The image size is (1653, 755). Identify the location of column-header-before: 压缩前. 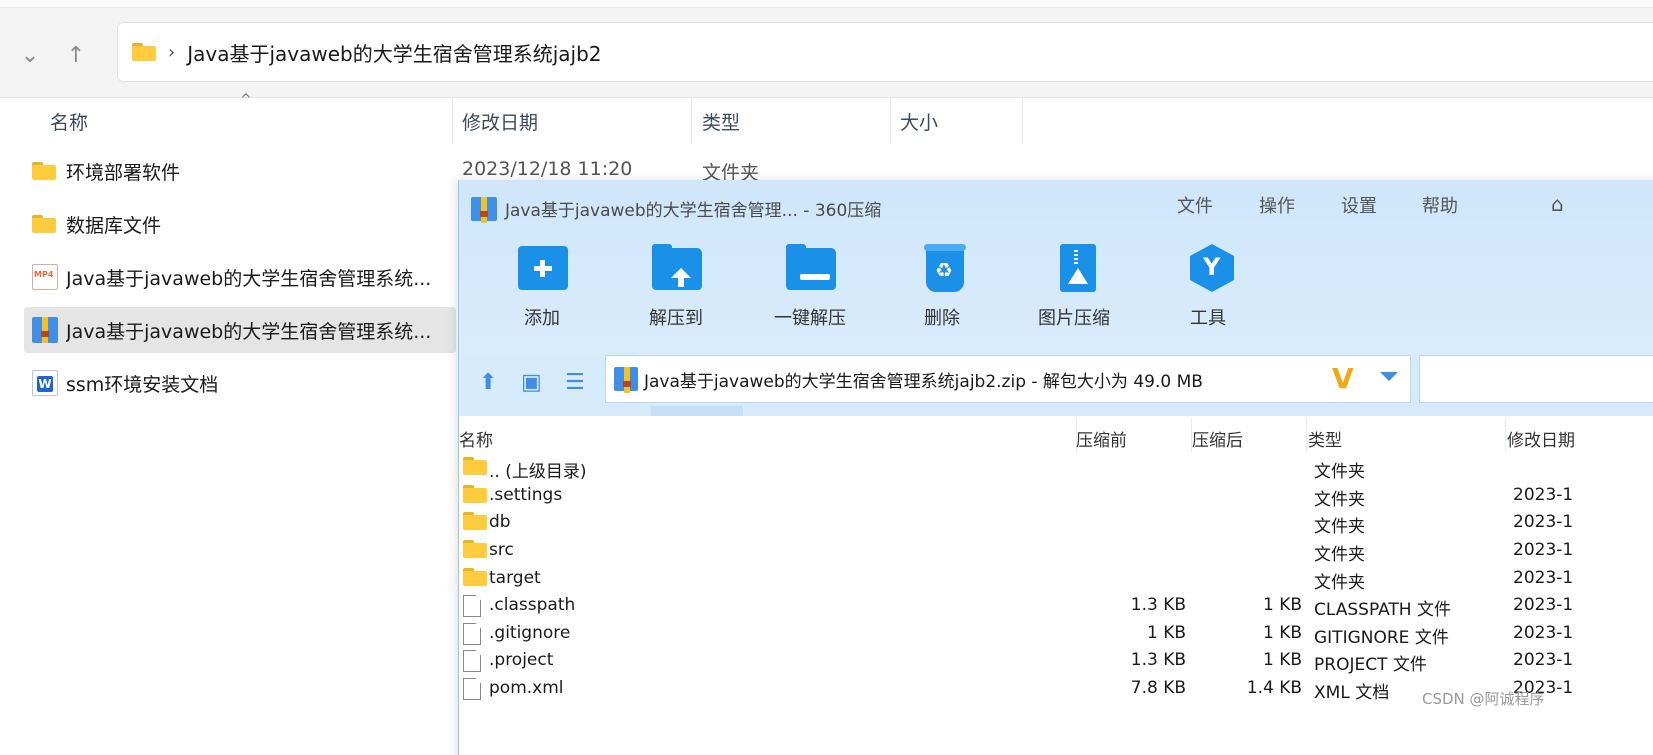
(1101, 438).